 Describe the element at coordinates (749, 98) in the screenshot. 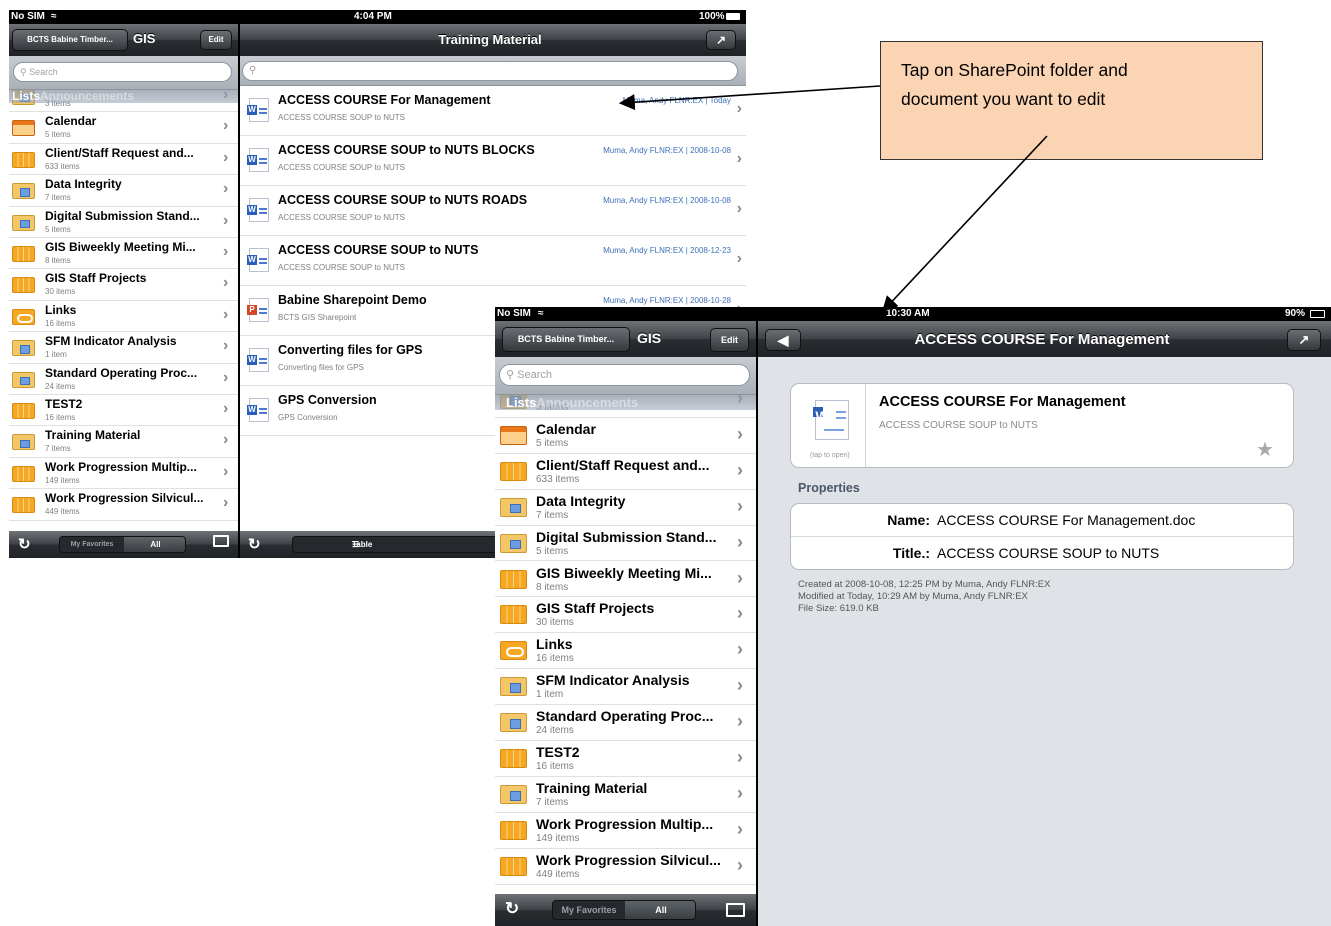

I see `arrow-to-document` at that location.